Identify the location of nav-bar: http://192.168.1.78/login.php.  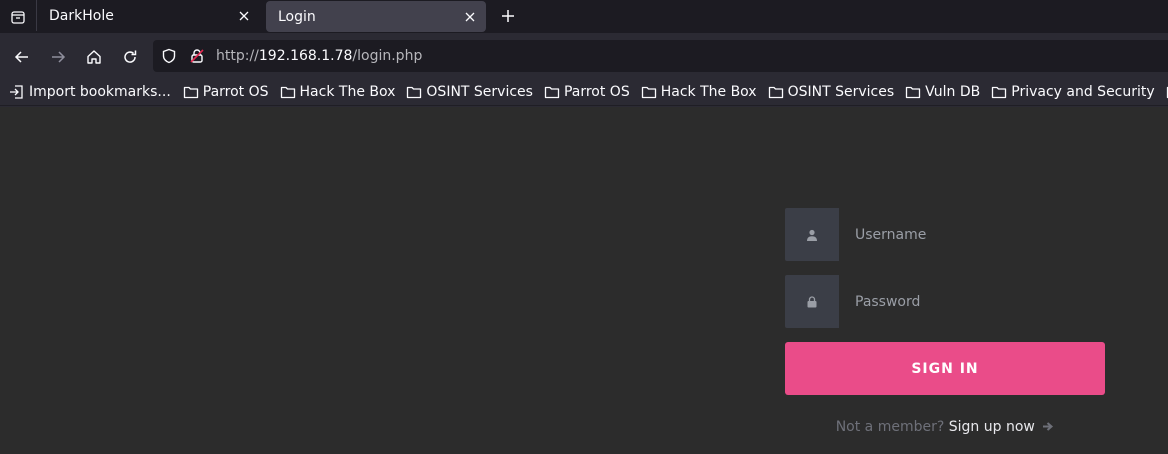
(584, 56).